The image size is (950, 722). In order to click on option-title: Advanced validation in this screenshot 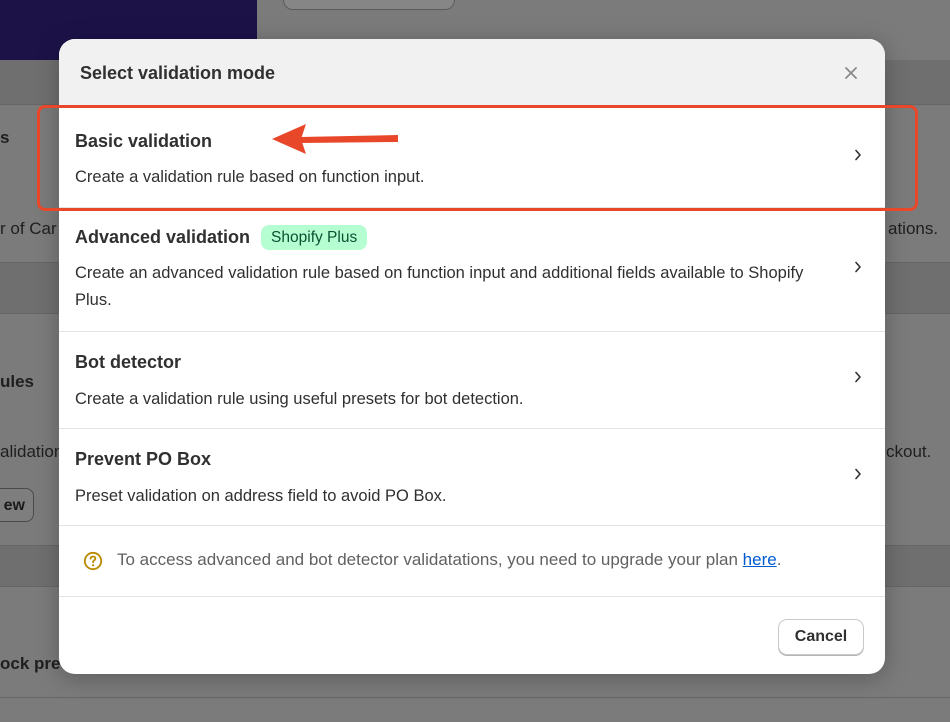, I will do `click(163, 237)`.